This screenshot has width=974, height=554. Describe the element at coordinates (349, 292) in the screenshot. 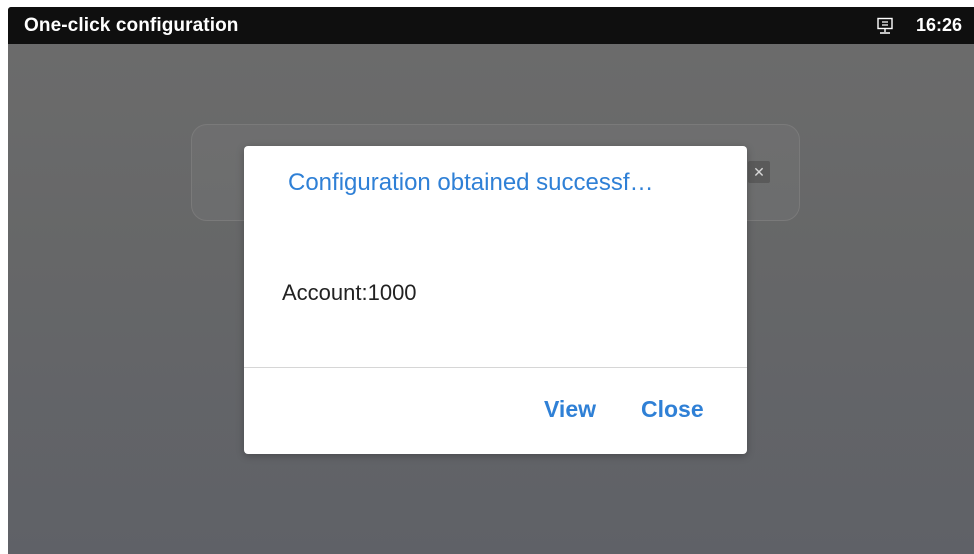

I see `dialog-message: Account:1000` at that location.